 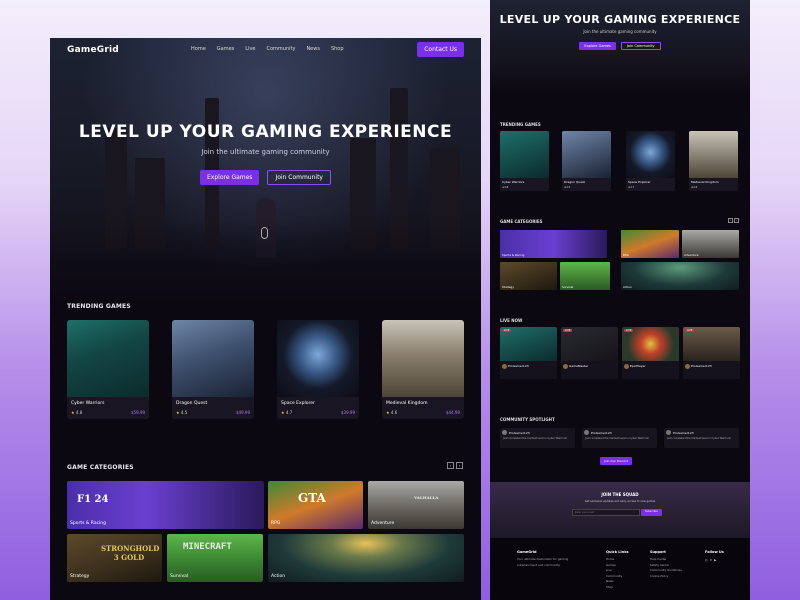 What do you see at coordinates (710, 244) in the screenshot?
I see `side-category-tile: Adventure` at bounding box center [710, 244].